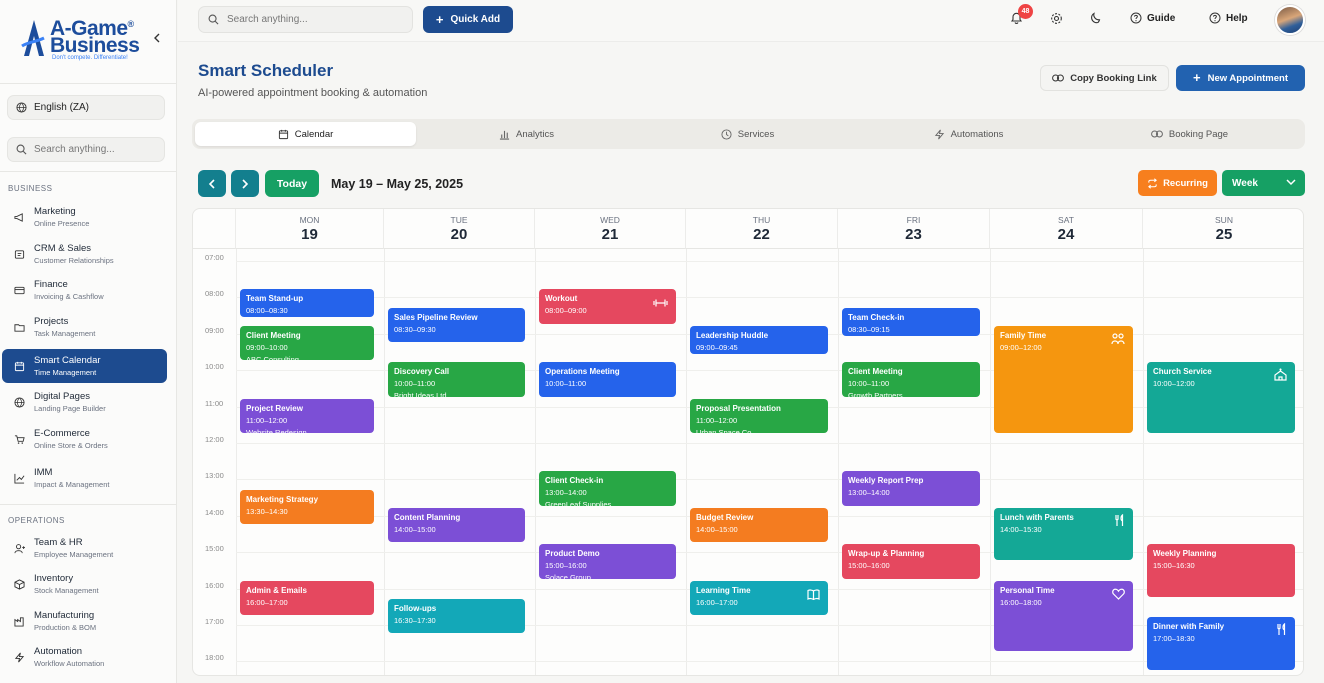  What do you see at coordinates (913, 234) in the screenshot?
I see `day-date: 23` at bounding box center [913, 234].